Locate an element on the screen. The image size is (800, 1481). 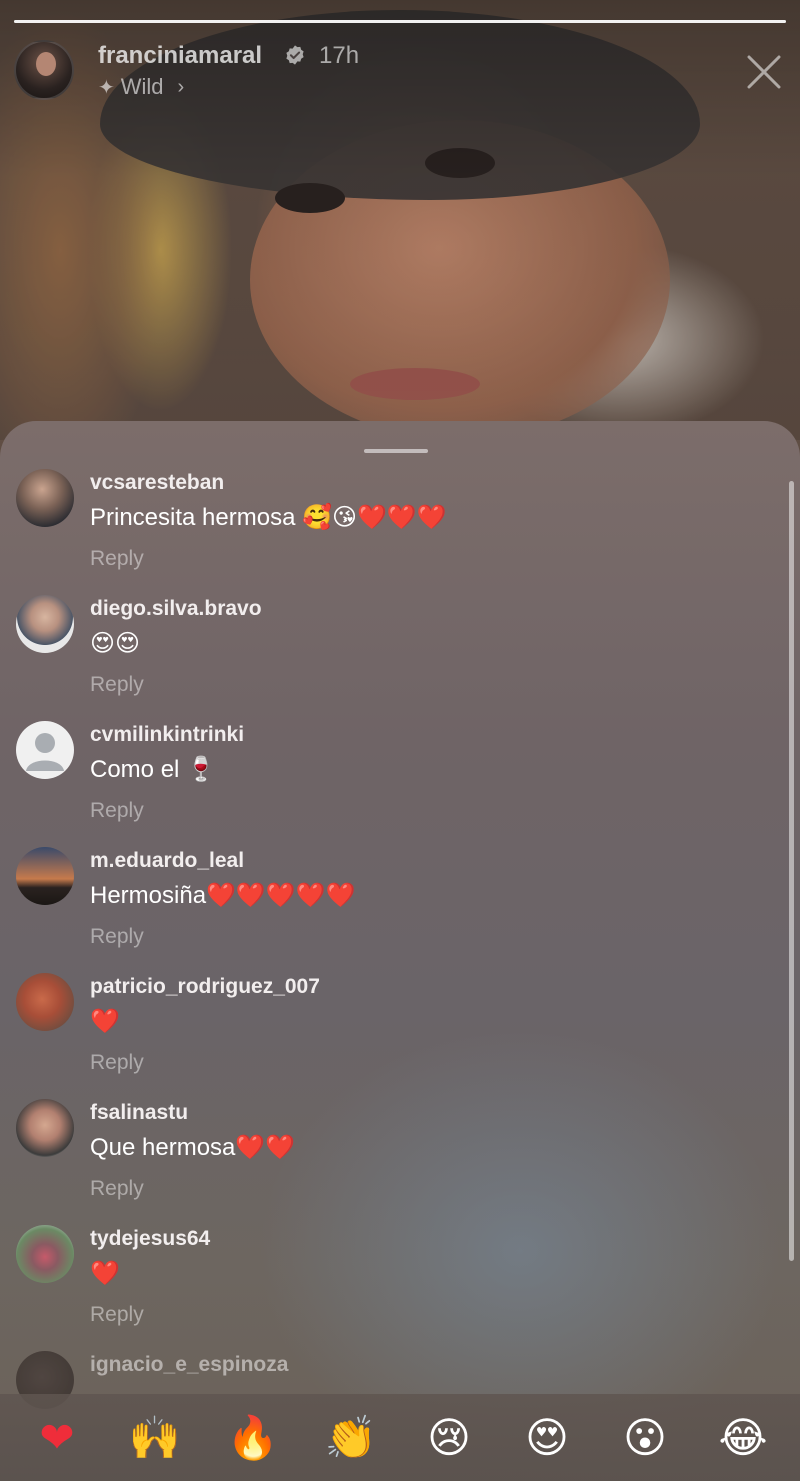
comment-username: ignacio_e_espinoza is located at coordinates (189, 1365).